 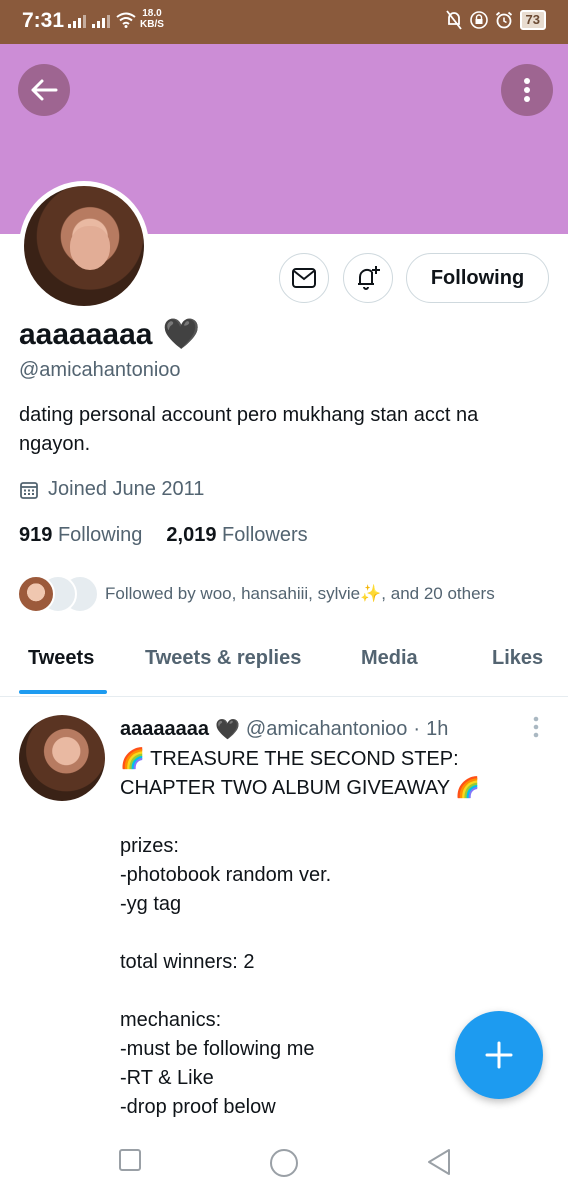 I want to click on profile-avatar, so click(x=84, y=246).